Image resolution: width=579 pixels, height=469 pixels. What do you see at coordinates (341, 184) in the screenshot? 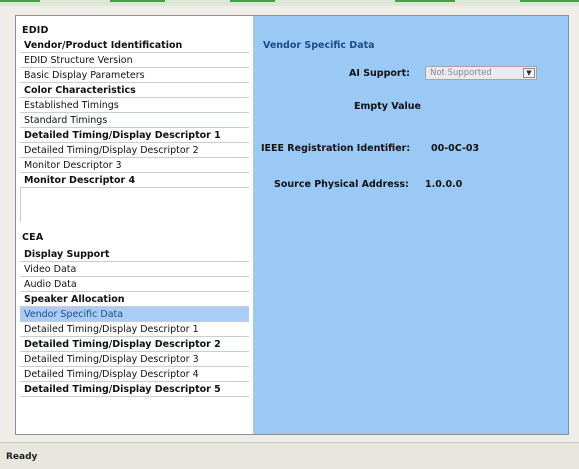
I see `source-physical-address-label: Source Physical Address:` at bounding box center [341, 184].